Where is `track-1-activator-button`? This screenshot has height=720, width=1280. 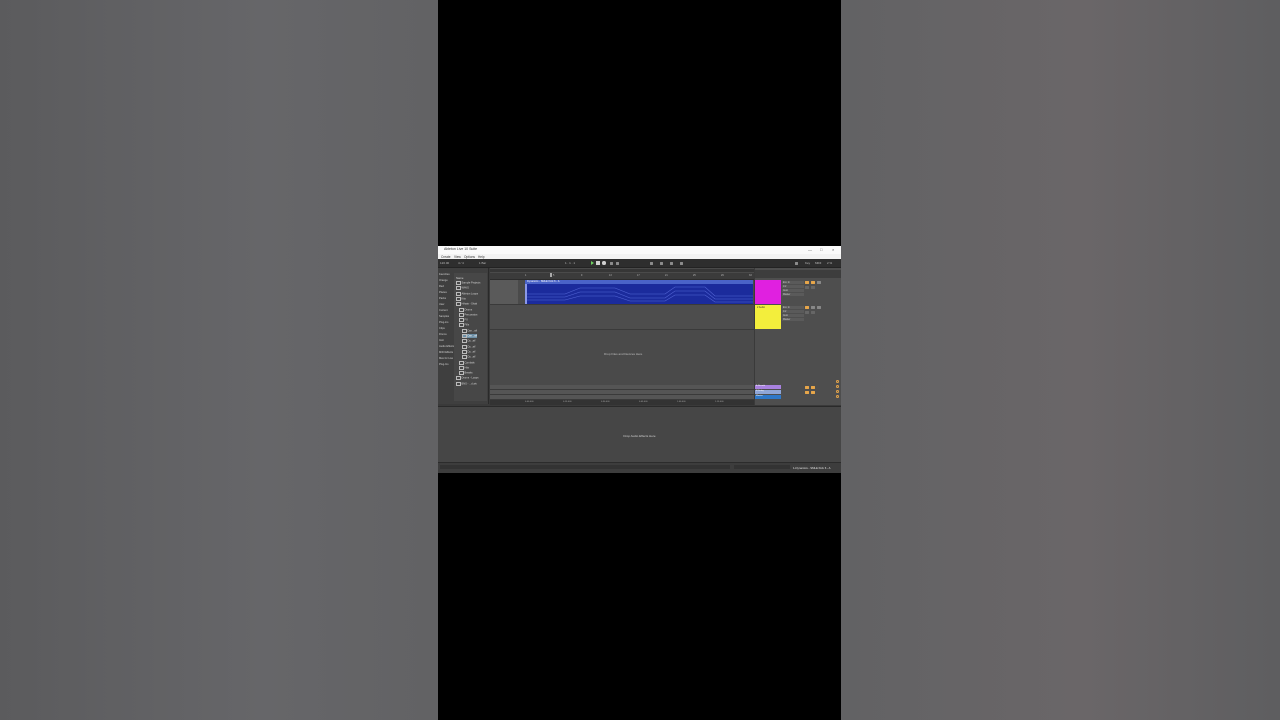
track-1-activator-button is located at coordinates (807, 282).